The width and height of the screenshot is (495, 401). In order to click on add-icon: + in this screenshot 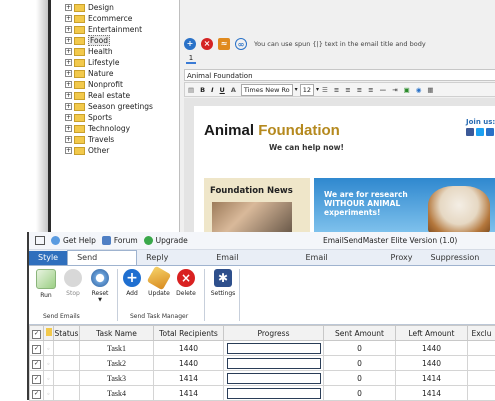, I will do `click(190, 44)`.